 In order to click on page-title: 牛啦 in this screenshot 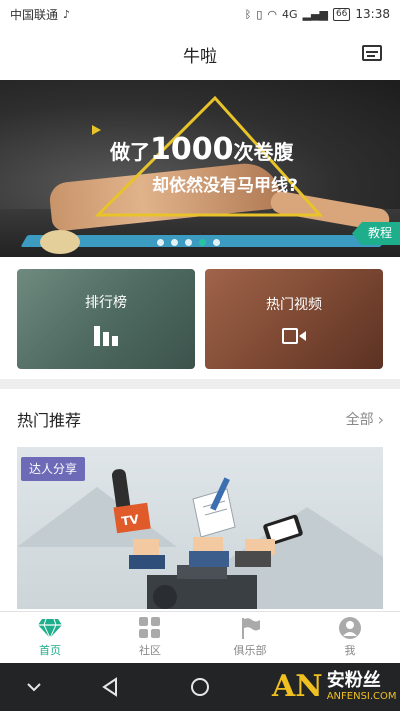, I will do `click(200, 56)`.